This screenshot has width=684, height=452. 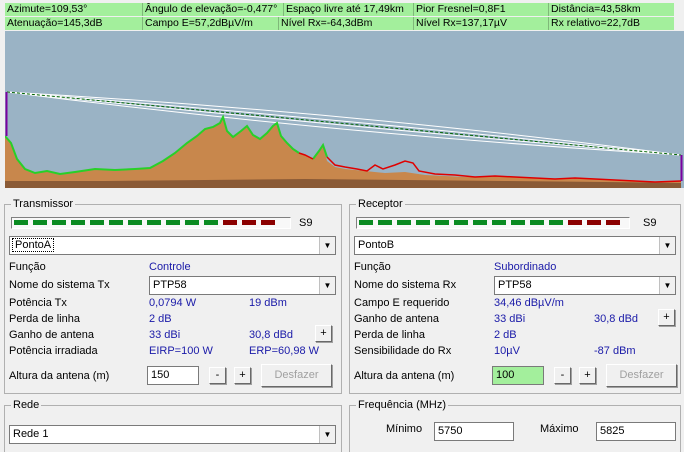 I want to click on rx-ganho-plus-button: +, so click(x=666, y=317).